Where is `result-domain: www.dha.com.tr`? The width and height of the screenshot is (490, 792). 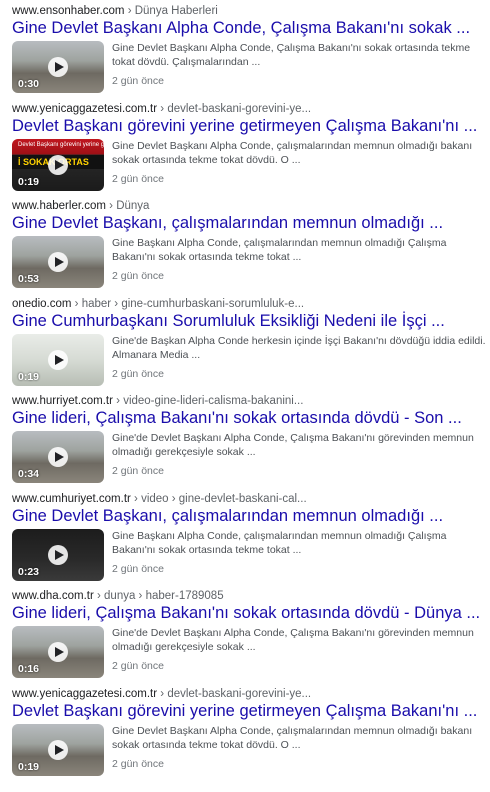 result-domain: www.dha.com.tr is located at coordinates (53, 596).